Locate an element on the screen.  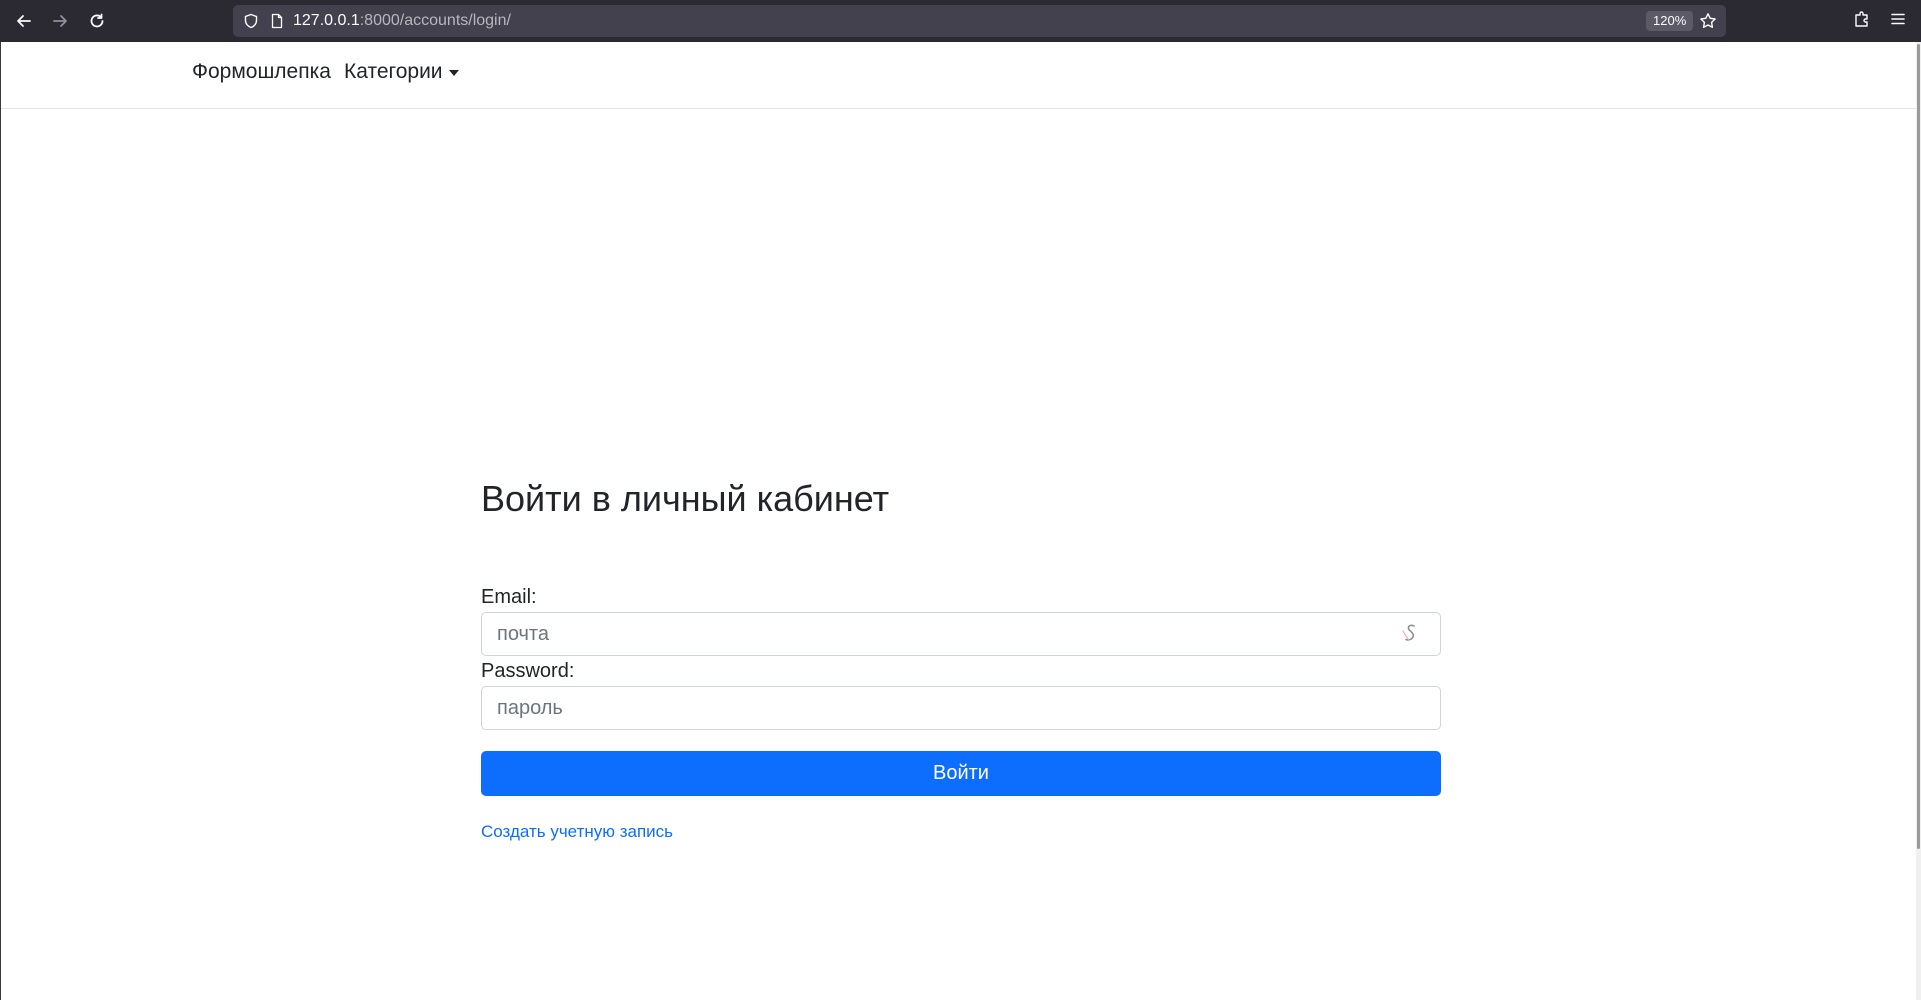
scrollbar-thumb is located at coordinates (1918, 446).